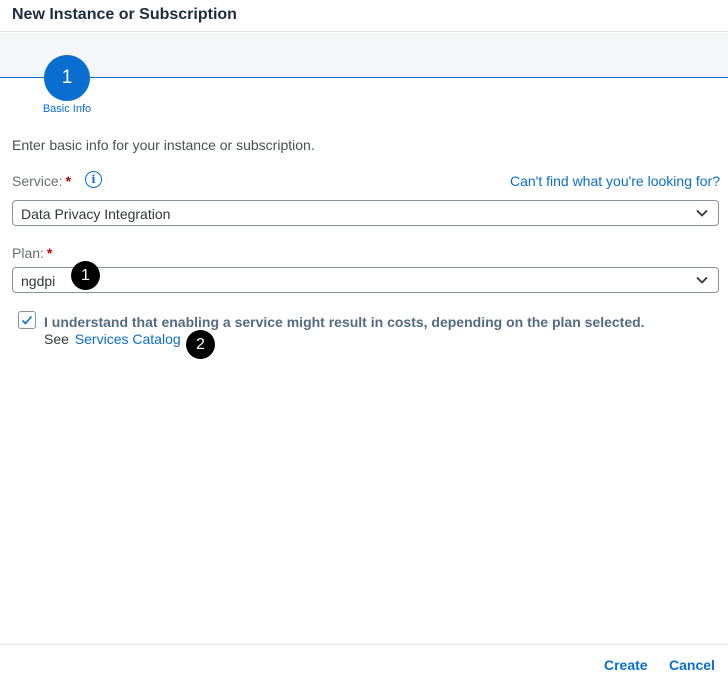  Describe the element at coordinates (692, 665) in the screenshot. I see `cancel-button: Cancel` at that location.